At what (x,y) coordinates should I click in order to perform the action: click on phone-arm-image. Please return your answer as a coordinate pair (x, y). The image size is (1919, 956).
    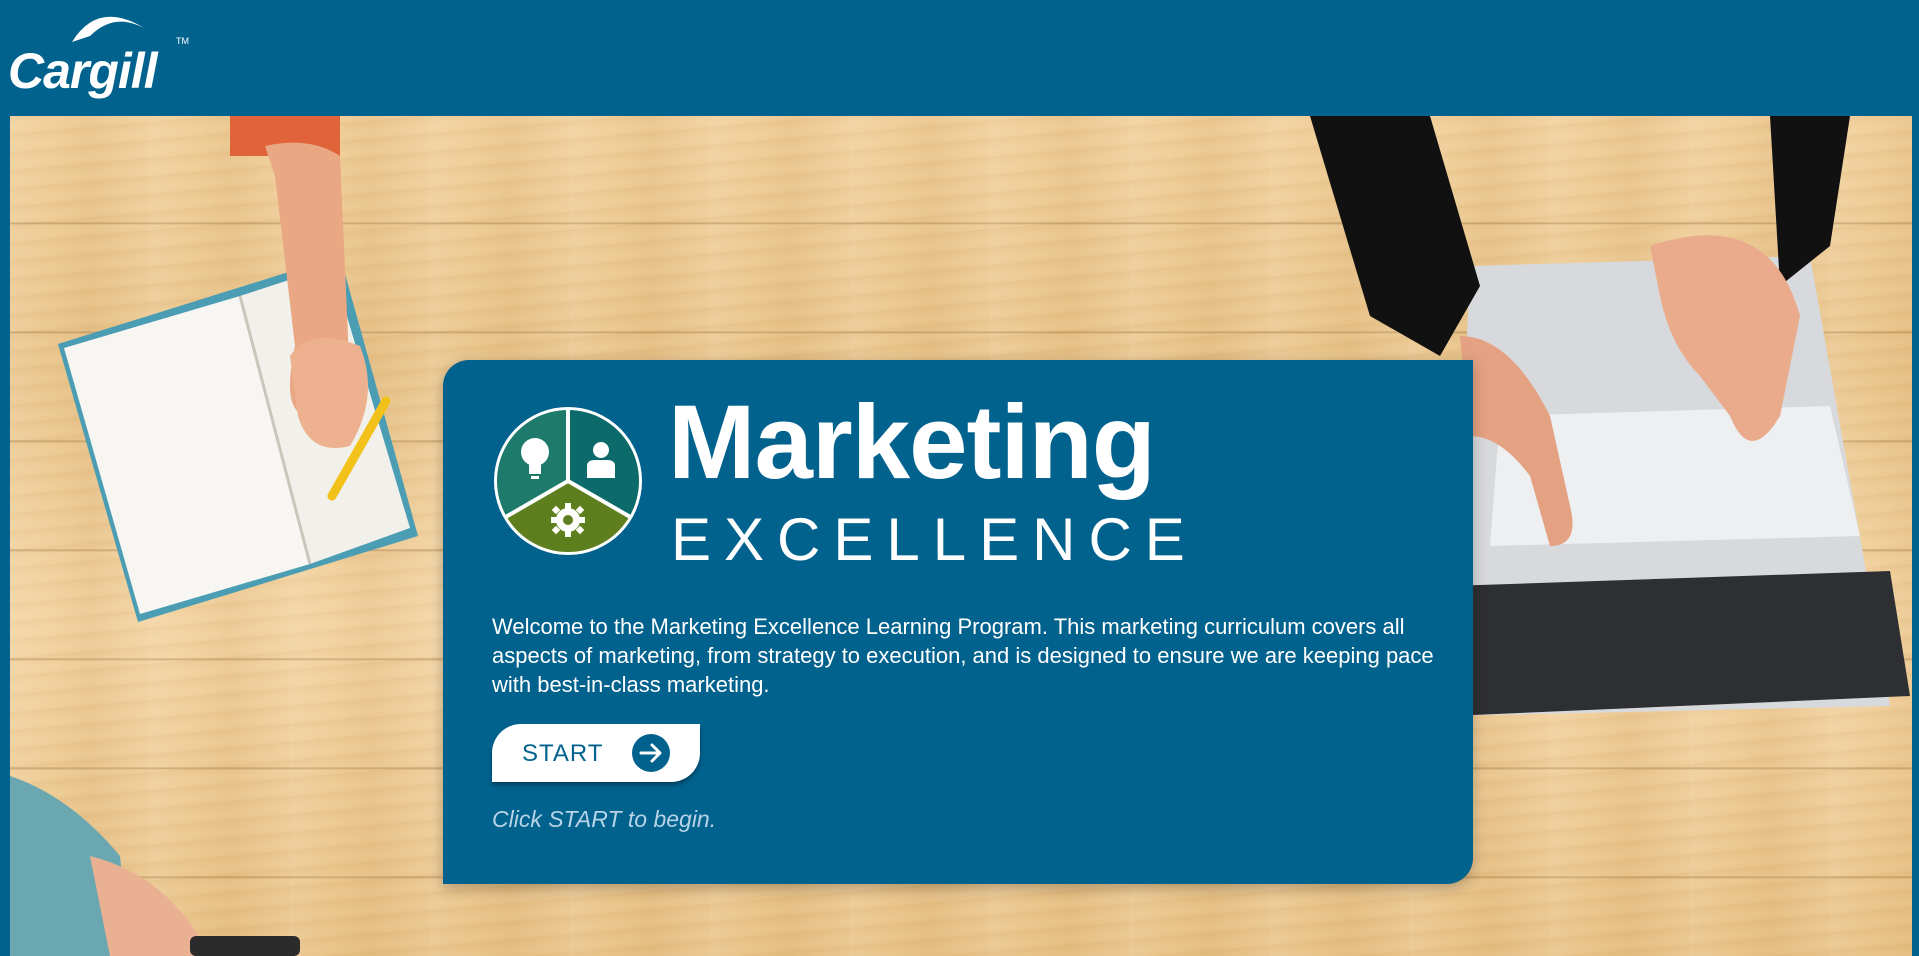
    Looking at the image, I should click on (155, 866).